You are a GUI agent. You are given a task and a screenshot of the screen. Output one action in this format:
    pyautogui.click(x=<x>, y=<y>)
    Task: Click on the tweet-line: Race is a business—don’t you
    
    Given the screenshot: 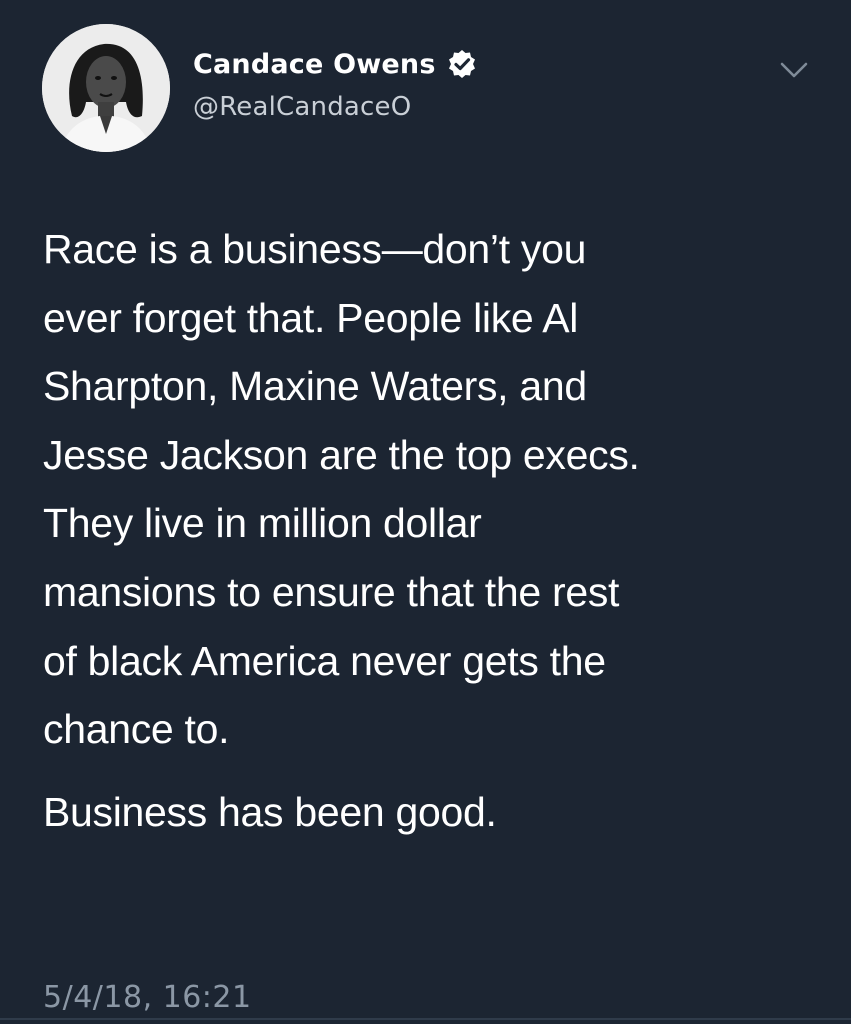 What is the action you would take?
    pyautogui.click(x=315, y=249)
    